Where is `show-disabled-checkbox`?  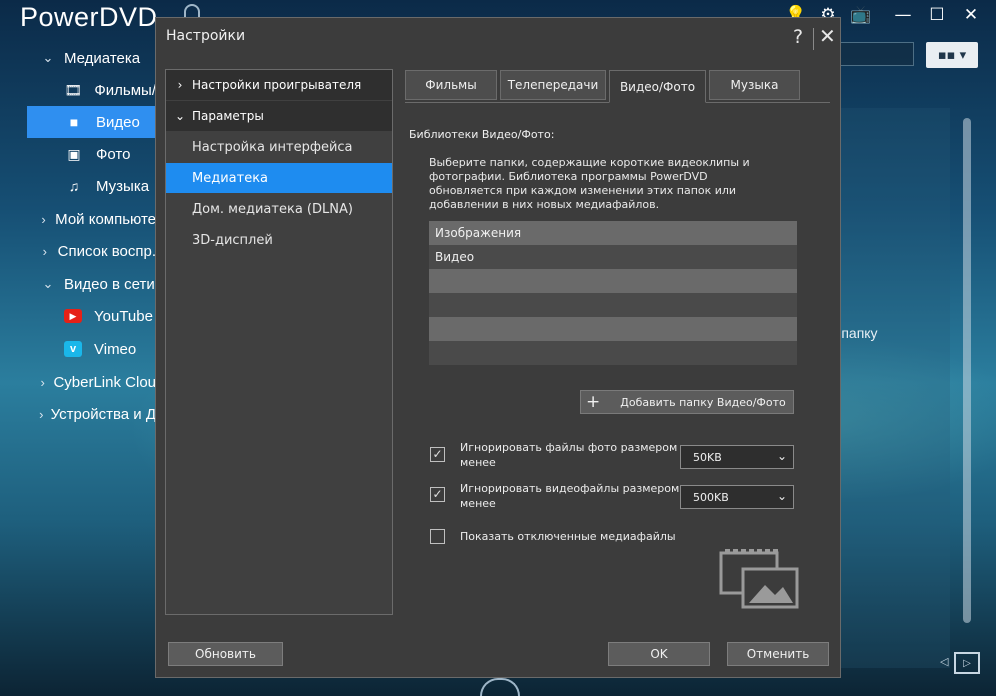 show-disabled-checkbox is located at coordinates (437, 536).